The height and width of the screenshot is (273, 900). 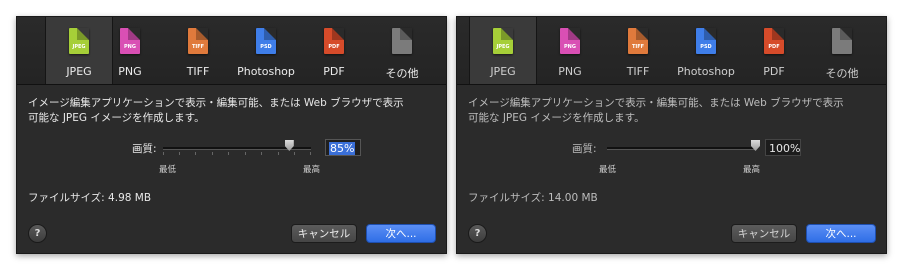 I want to click on quality-slider-track, so click(x=681, y=148).